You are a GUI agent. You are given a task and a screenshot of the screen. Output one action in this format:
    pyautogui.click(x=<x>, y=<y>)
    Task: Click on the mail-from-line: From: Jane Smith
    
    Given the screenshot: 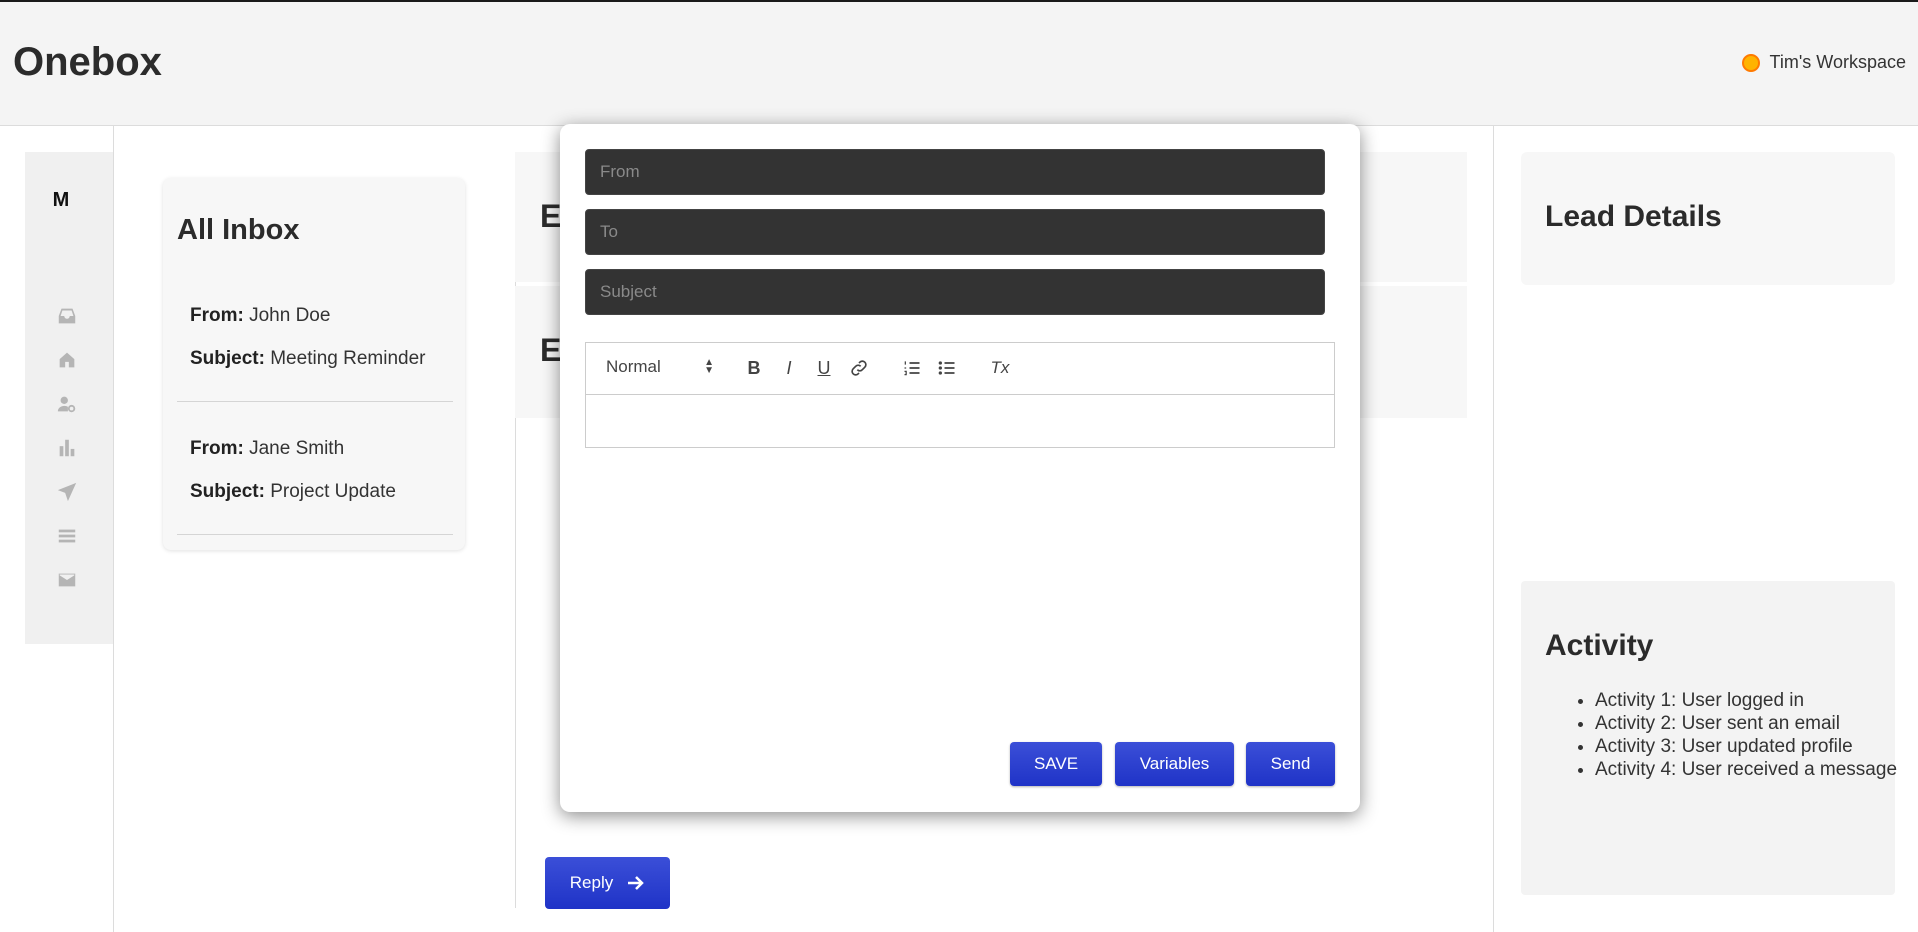 What is the action you would take?
    pyautogui.click(x=315, y=448)
    